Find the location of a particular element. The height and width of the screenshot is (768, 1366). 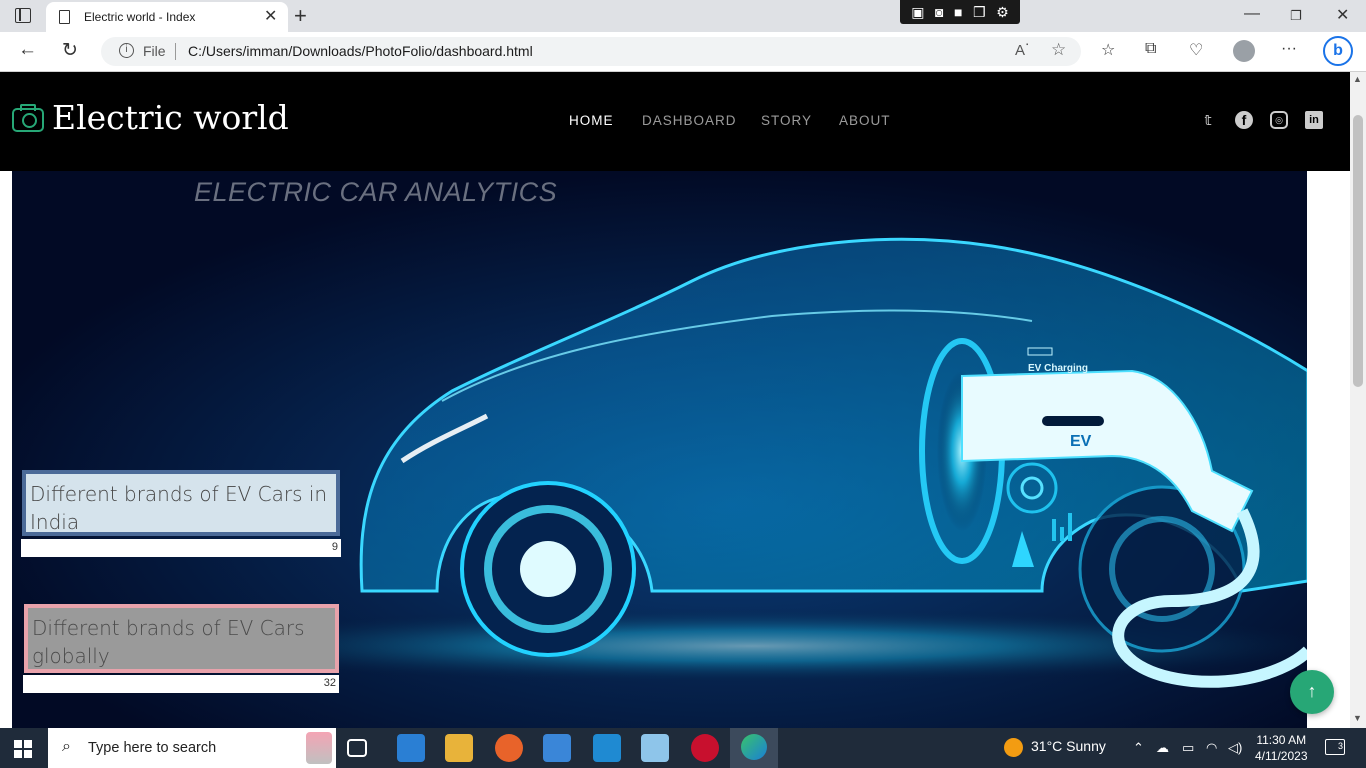

dashboard-title: ELECTRIC CAR ANALYTICS is located at coordinates (376, 192).